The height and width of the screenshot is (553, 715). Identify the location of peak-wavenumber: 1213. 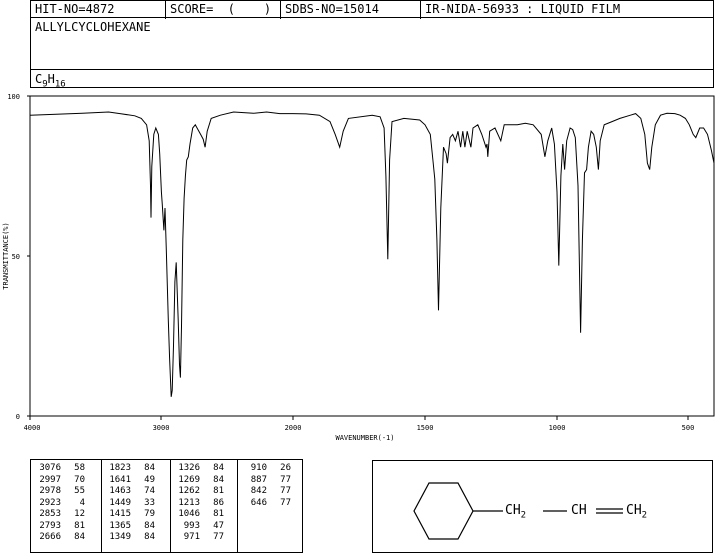
(189, 502).